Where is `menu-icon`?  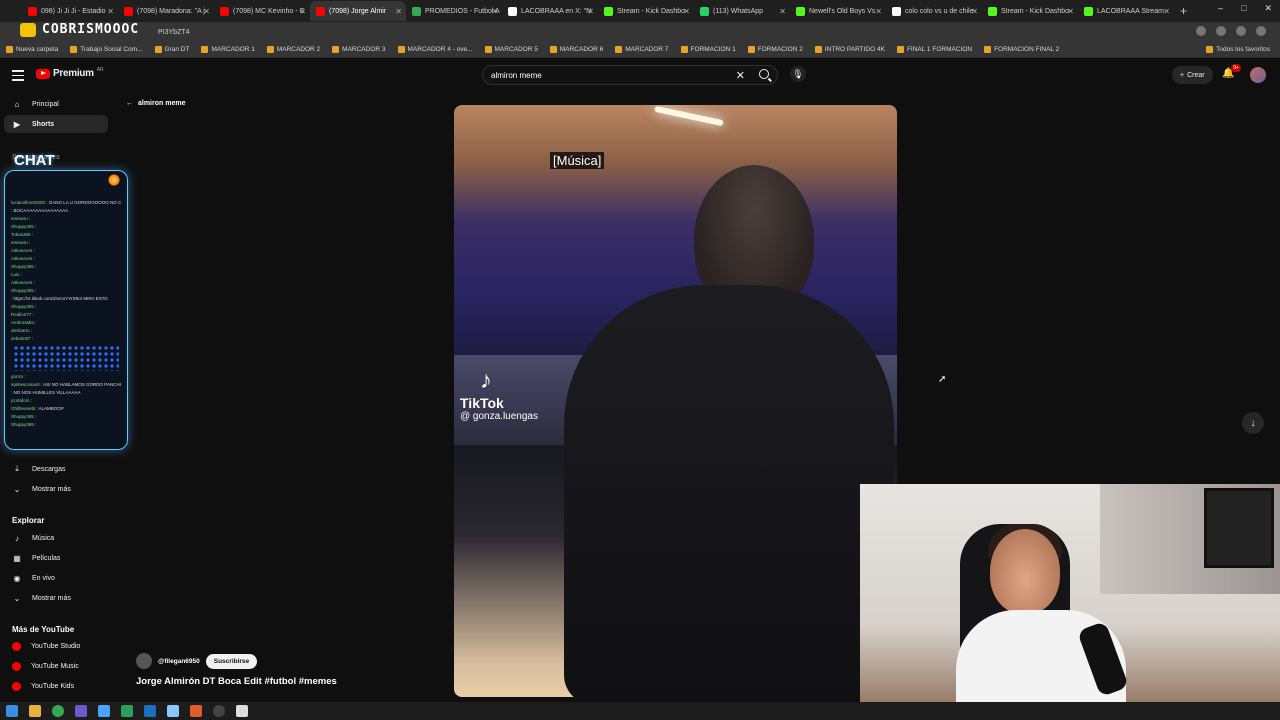 menu-icon is located at coordinates (18, 77).